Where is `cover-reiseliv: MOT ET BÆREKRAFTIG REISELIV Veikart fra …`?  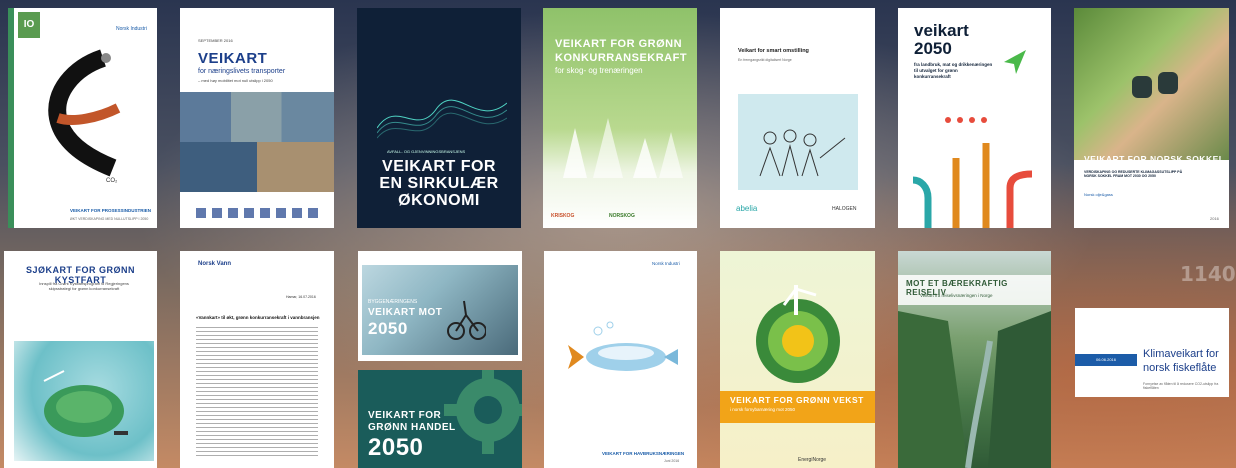 cover-reiseliv: MOT ET BÆREKRAFTIG REISELIV Veikart fra … is located at coordinates (974, 359).